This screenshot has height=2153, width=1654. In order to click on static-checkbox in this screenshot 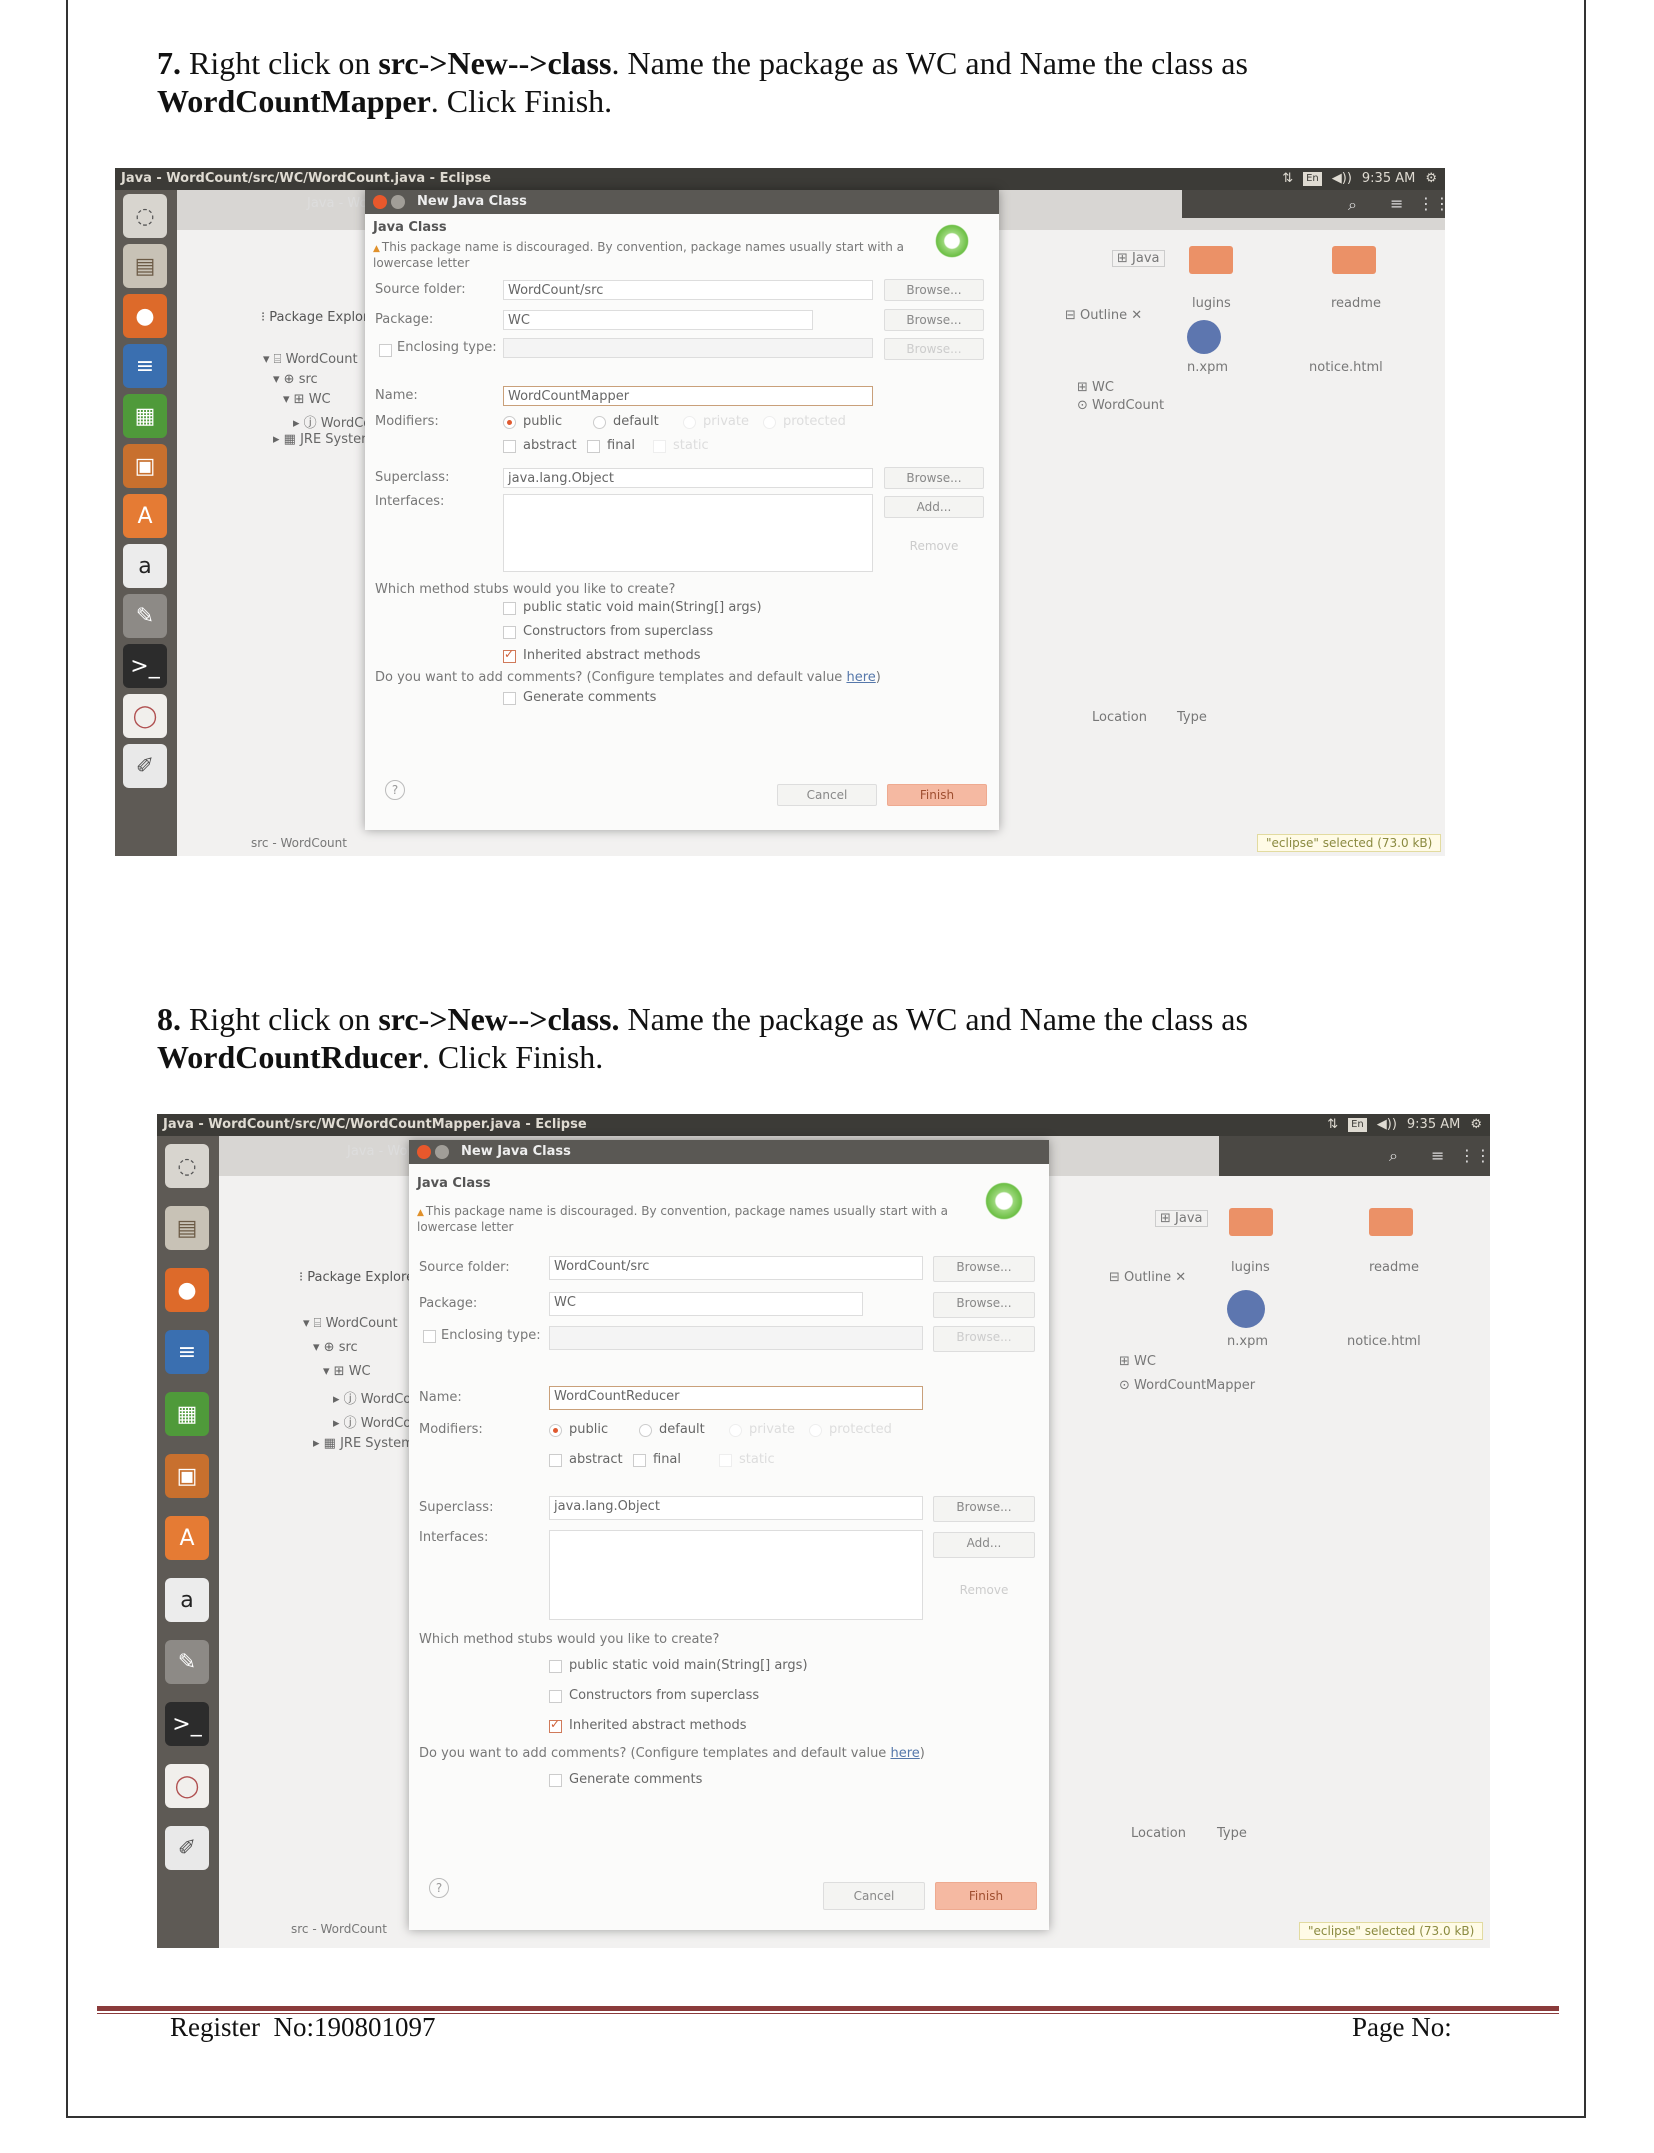, I will do `click(659, 446)`.